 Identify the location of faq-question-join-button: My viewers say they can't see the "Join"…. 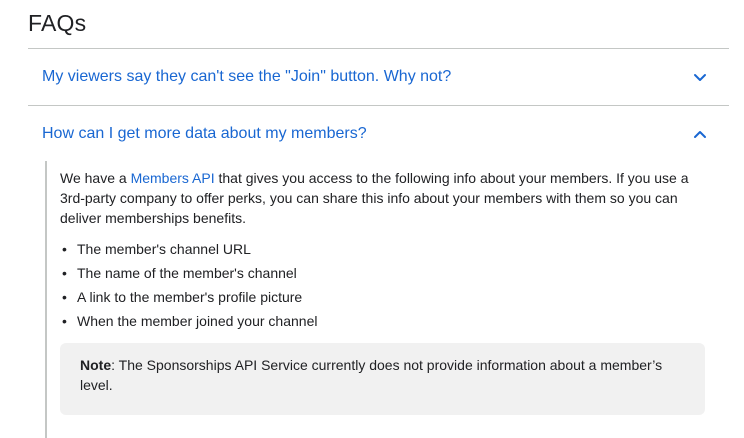
(378, 77).